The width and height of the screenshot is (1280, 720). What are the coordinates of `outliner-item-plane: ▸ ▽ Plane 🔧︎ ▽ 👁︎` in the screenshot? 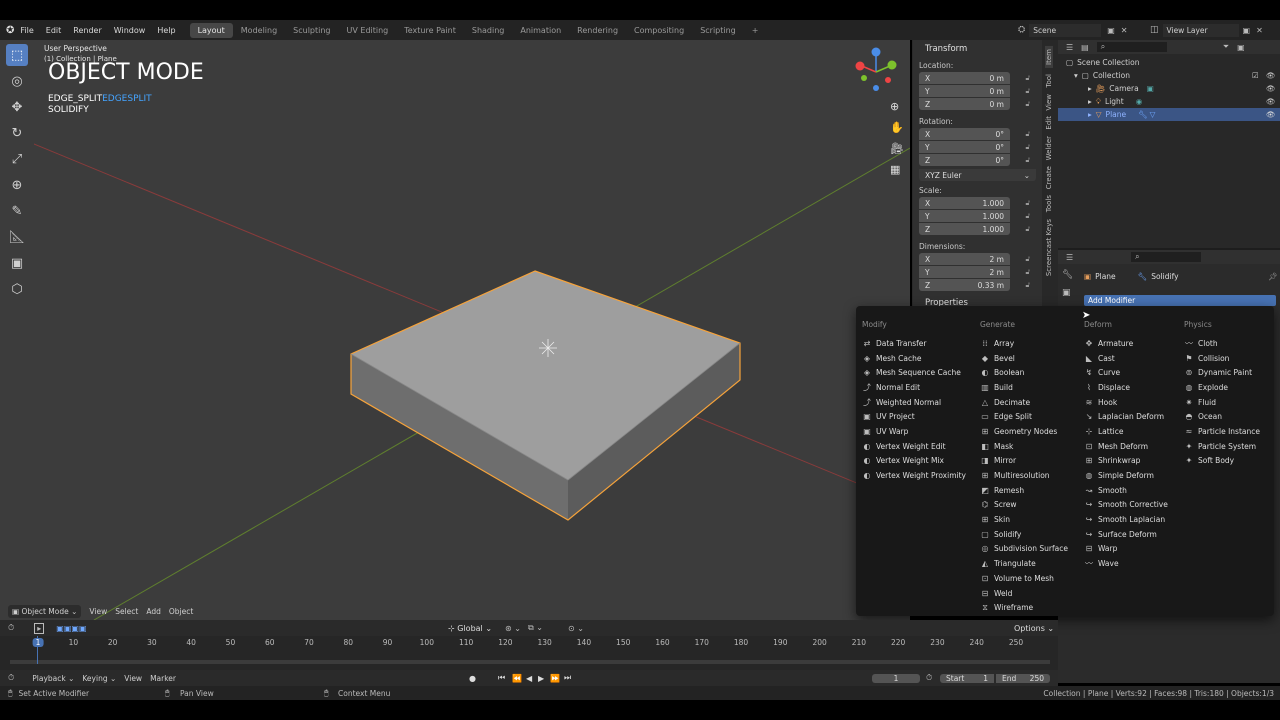 It's located at (1169, 114).